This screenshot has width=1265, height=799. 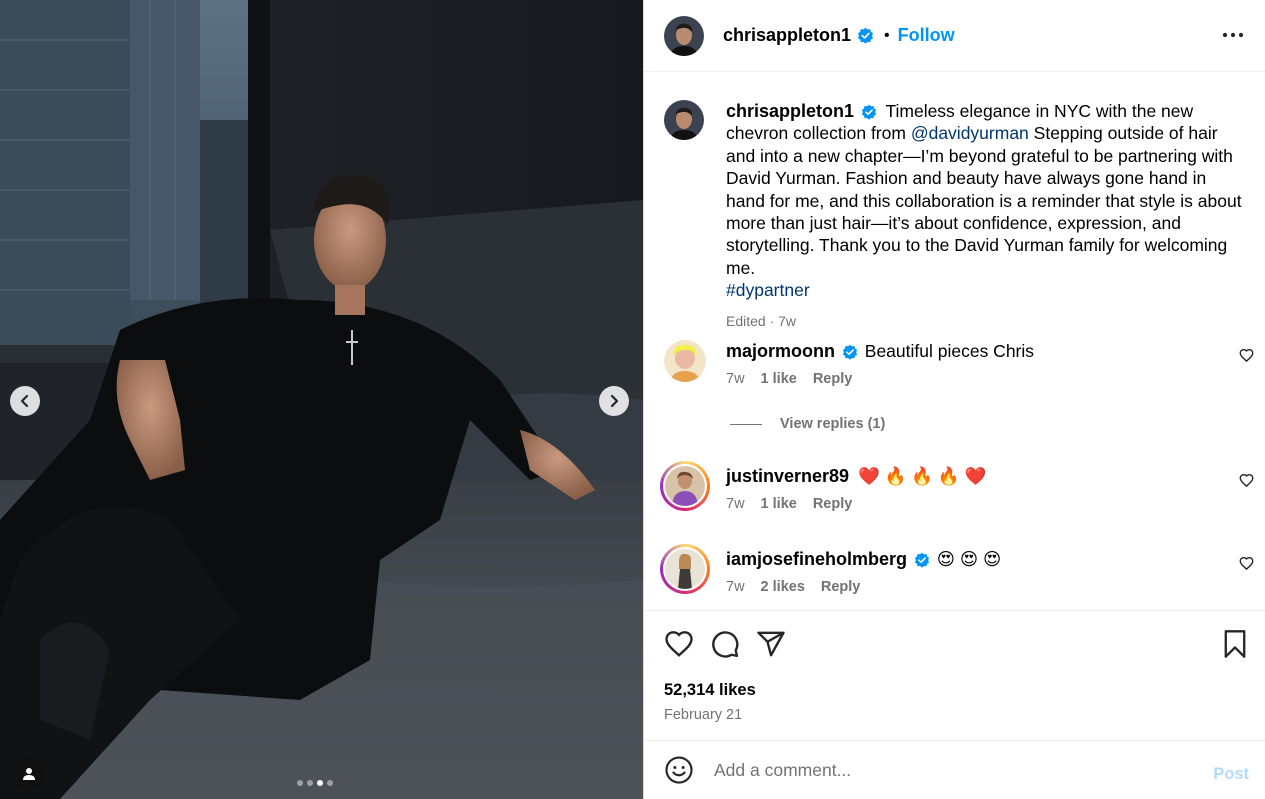 I want to click on author-username: chrisappleton1, so click(x=787, y=35).